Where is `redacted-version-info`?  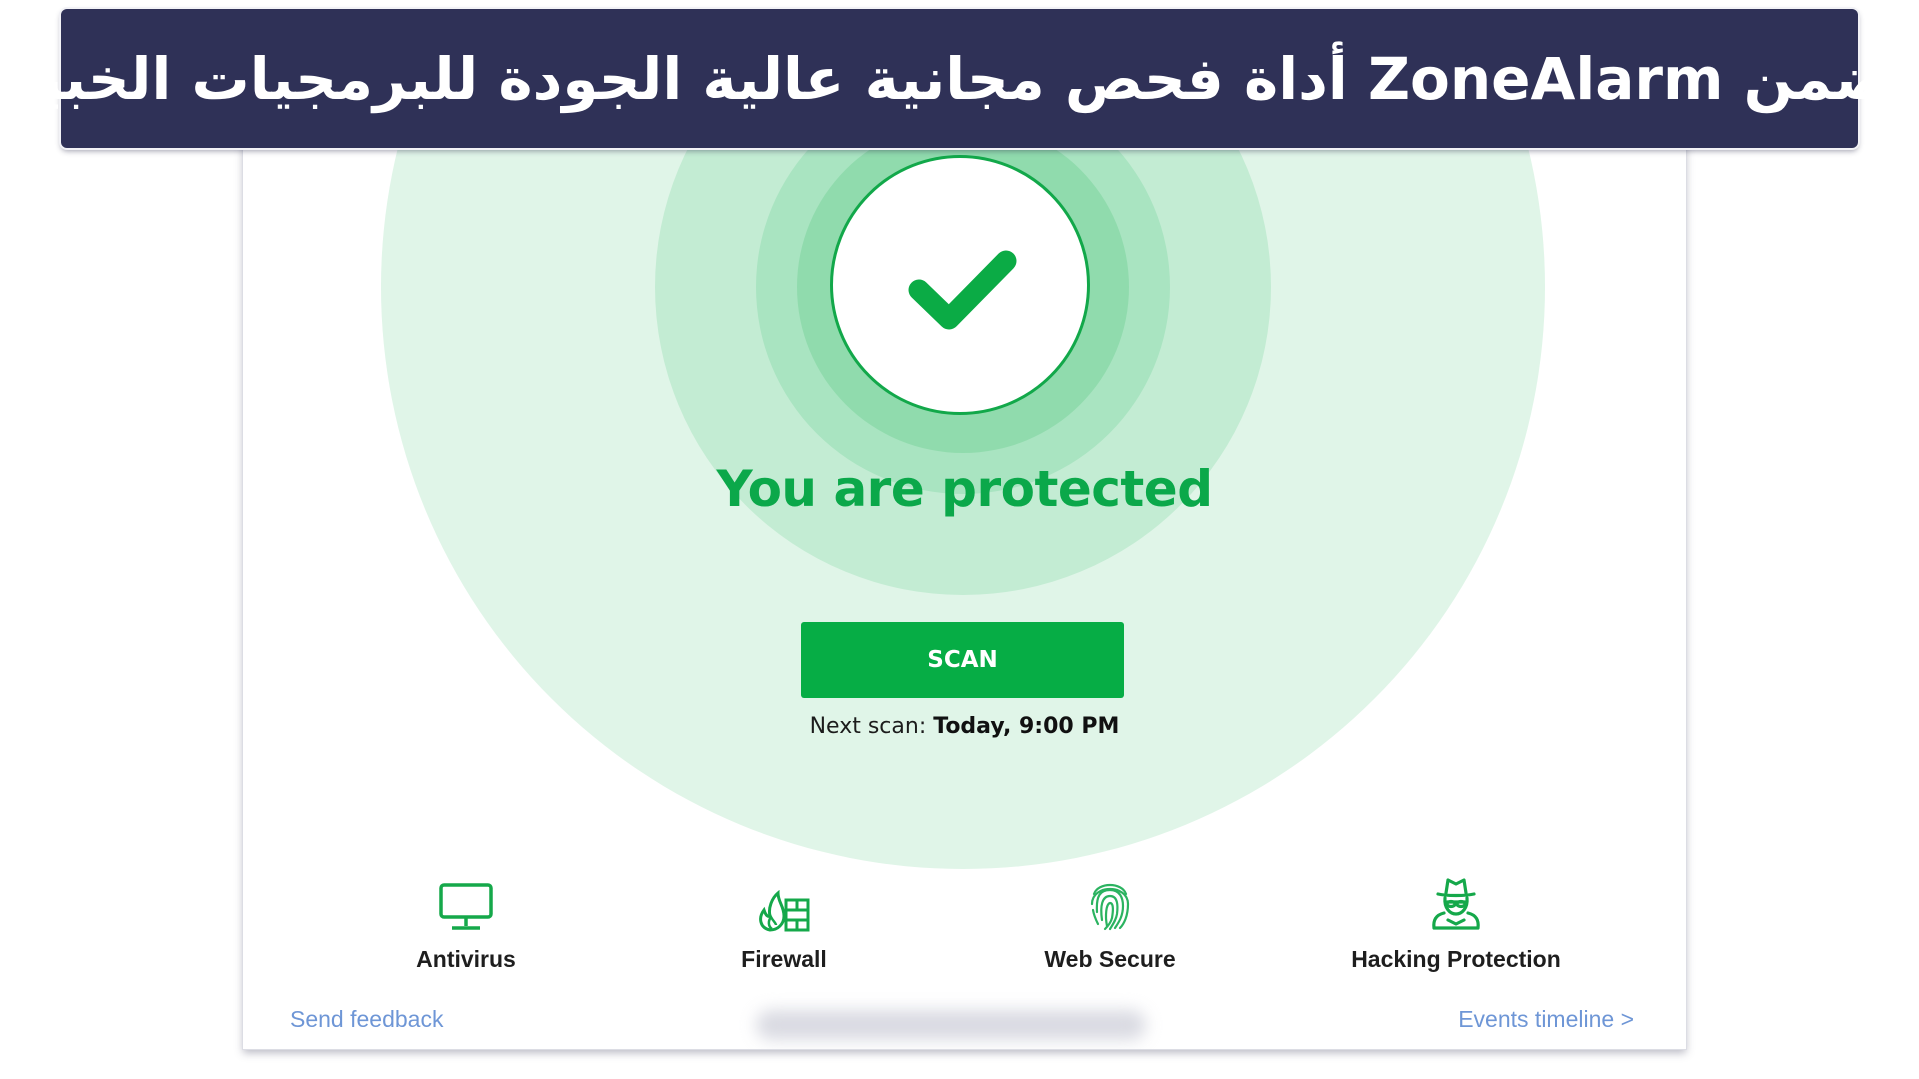 redacted-version-info is located at coordinates (951, 1025).